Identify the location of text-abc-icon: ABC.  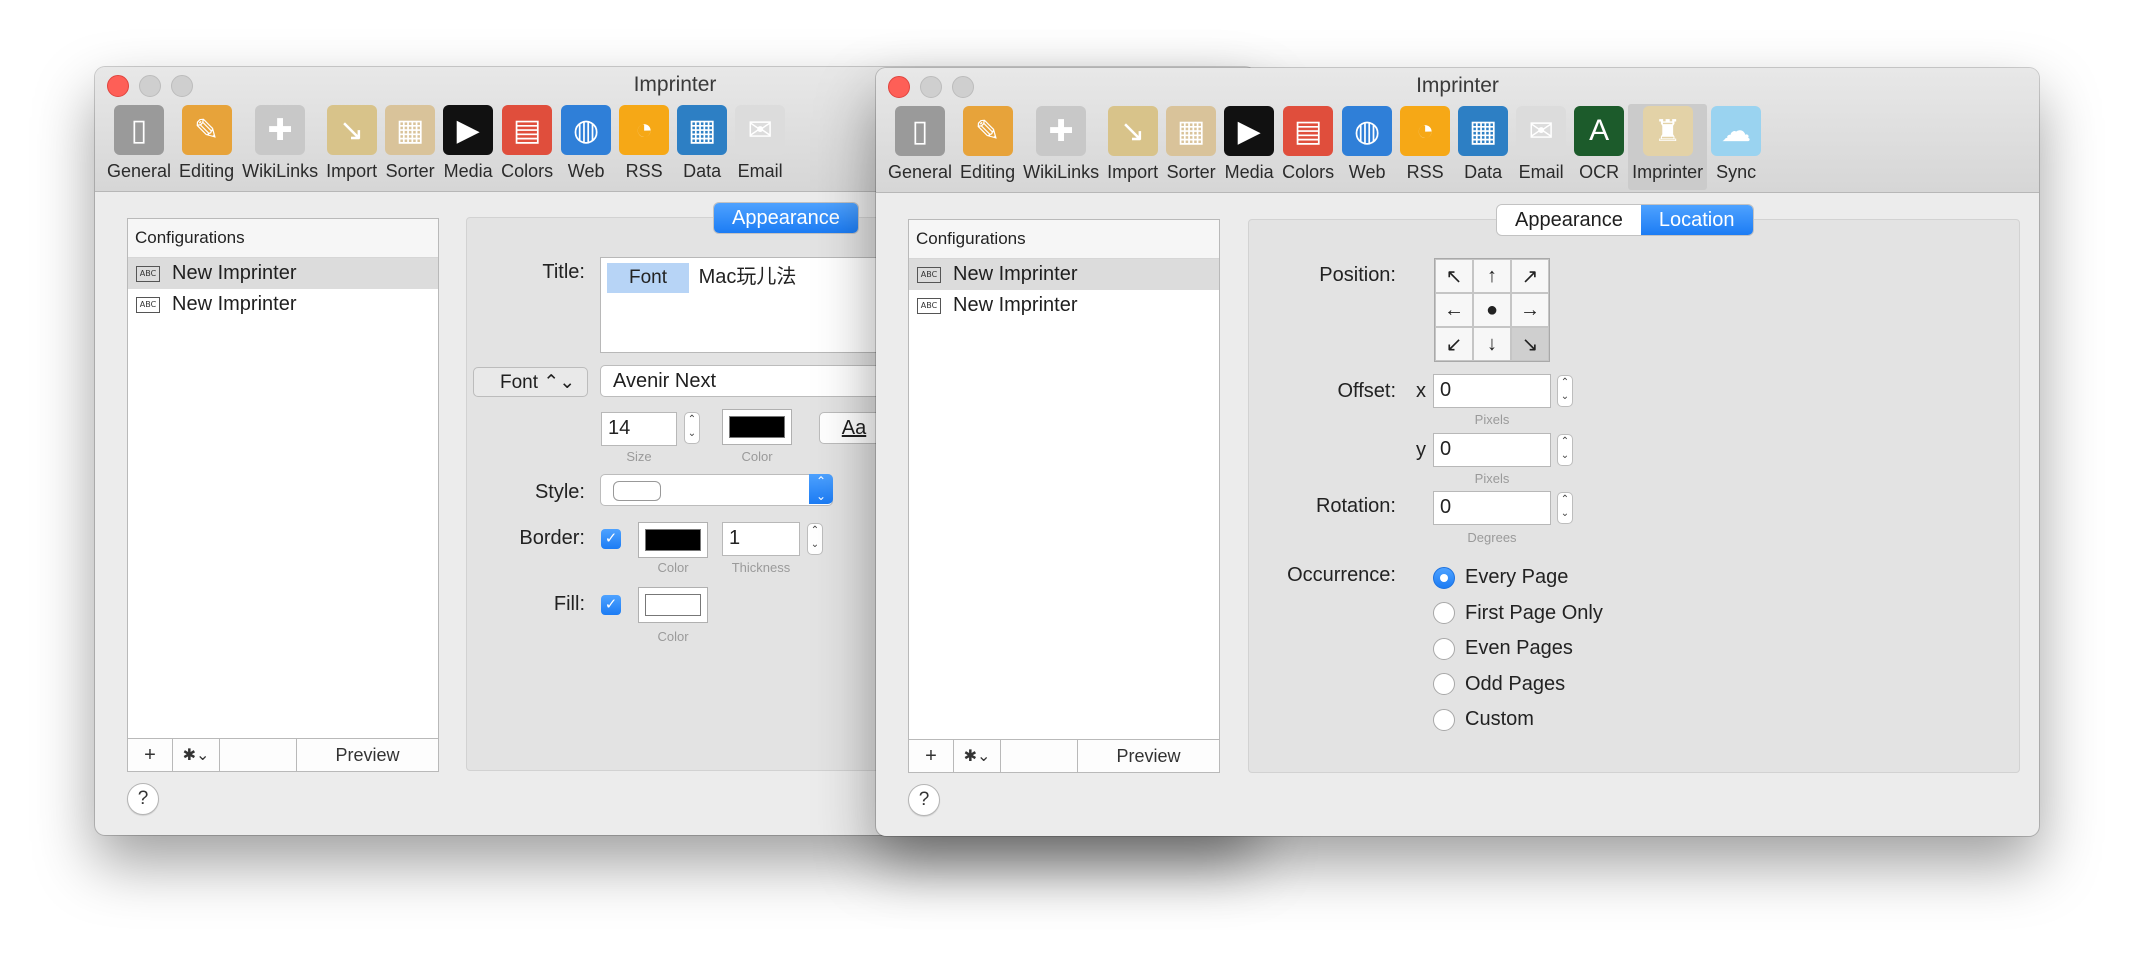
(148, 304).